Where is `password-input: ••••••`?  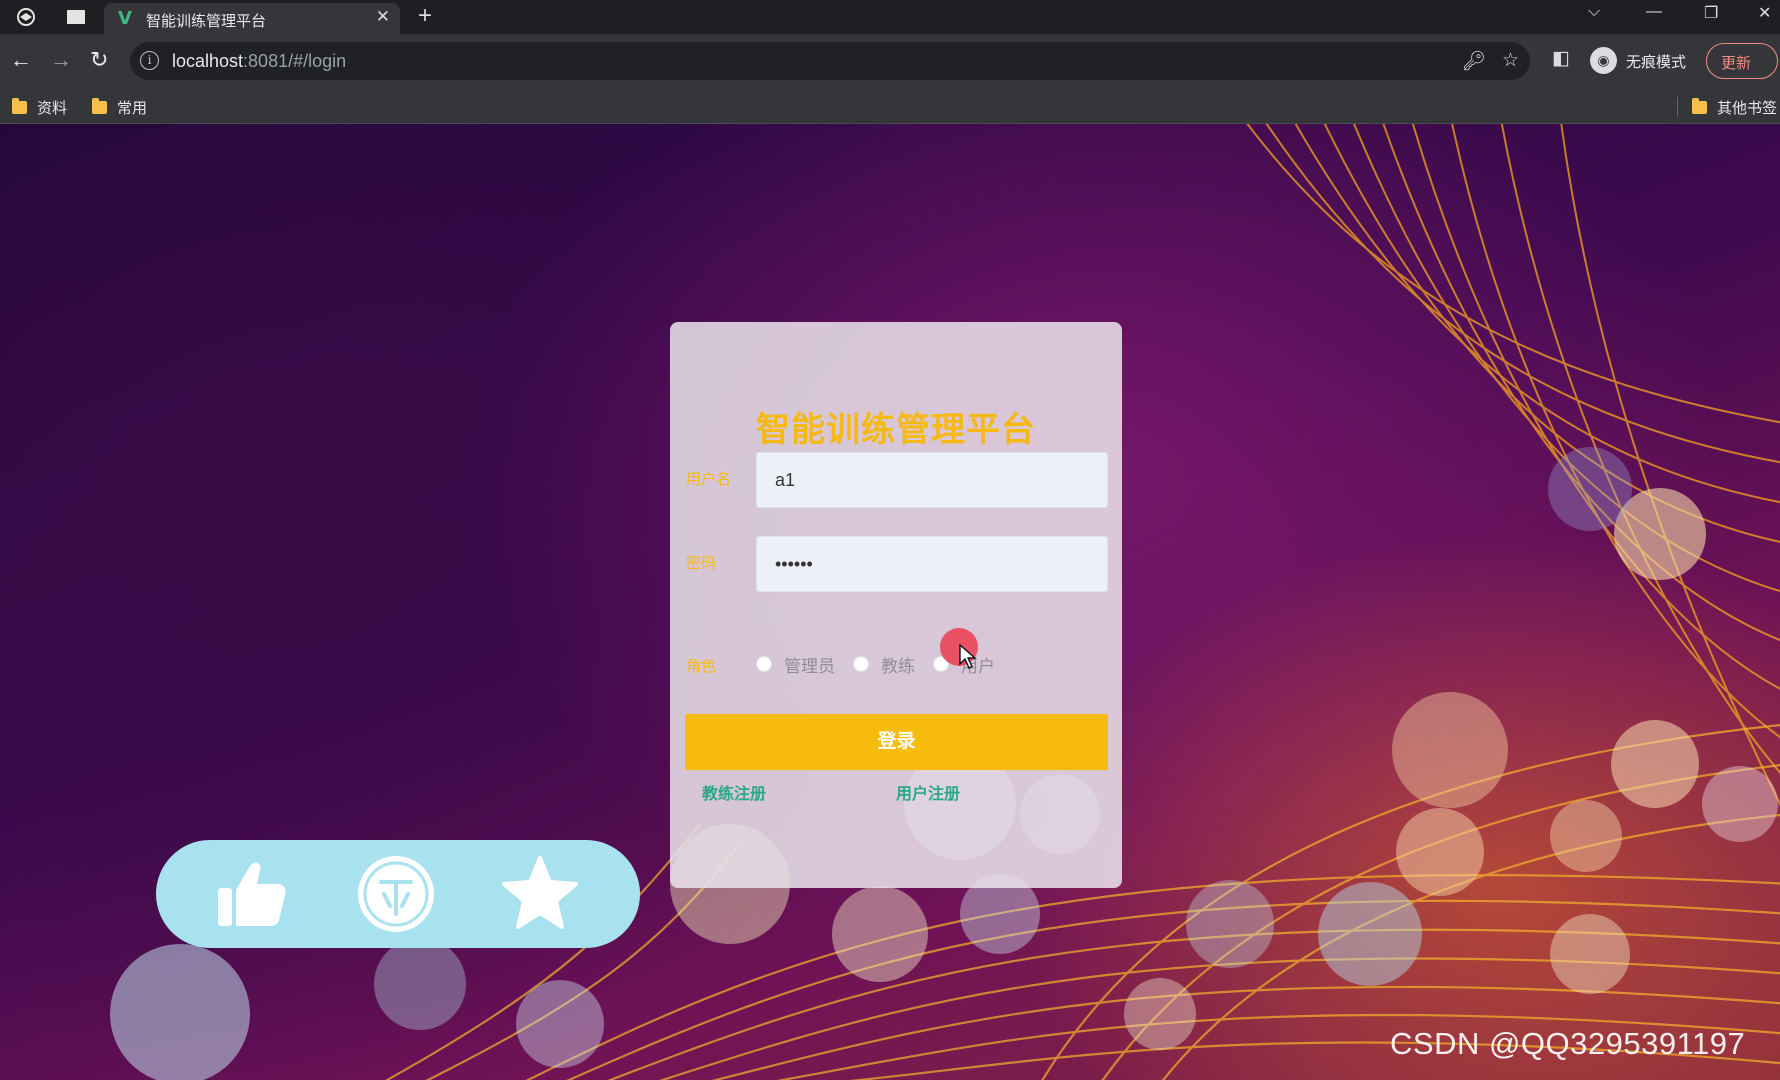 password-input: •••••• is located at coordinates (932, 564).